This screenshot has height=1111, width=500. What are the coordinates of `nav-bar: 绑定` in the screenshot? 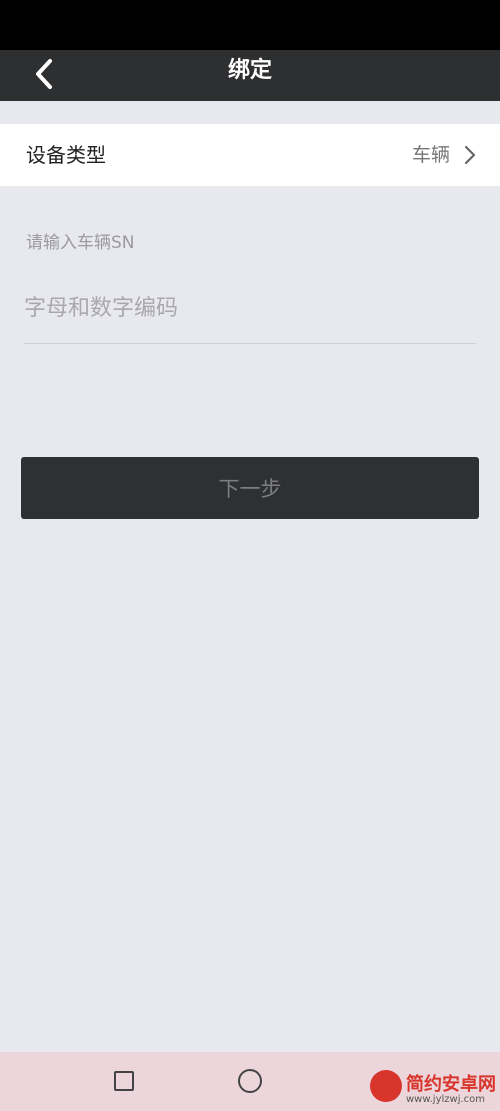 It's located at (250, 75).